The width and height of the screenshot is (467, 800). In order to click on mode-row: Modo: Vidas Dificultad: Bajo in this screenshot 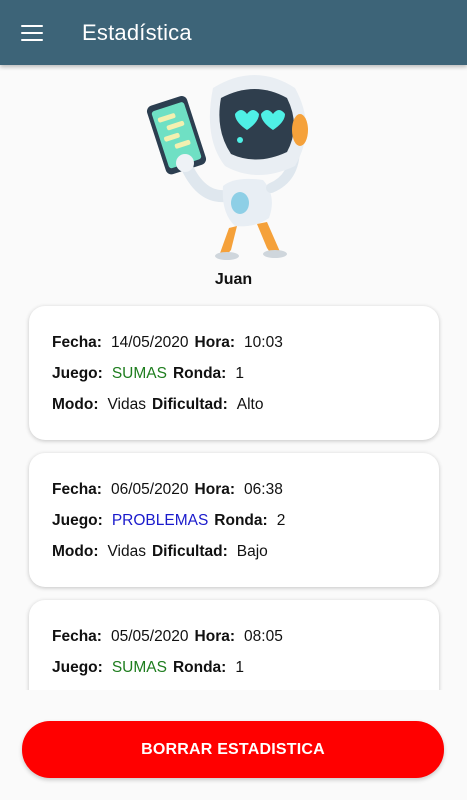, I will do `click(160, 552)`.